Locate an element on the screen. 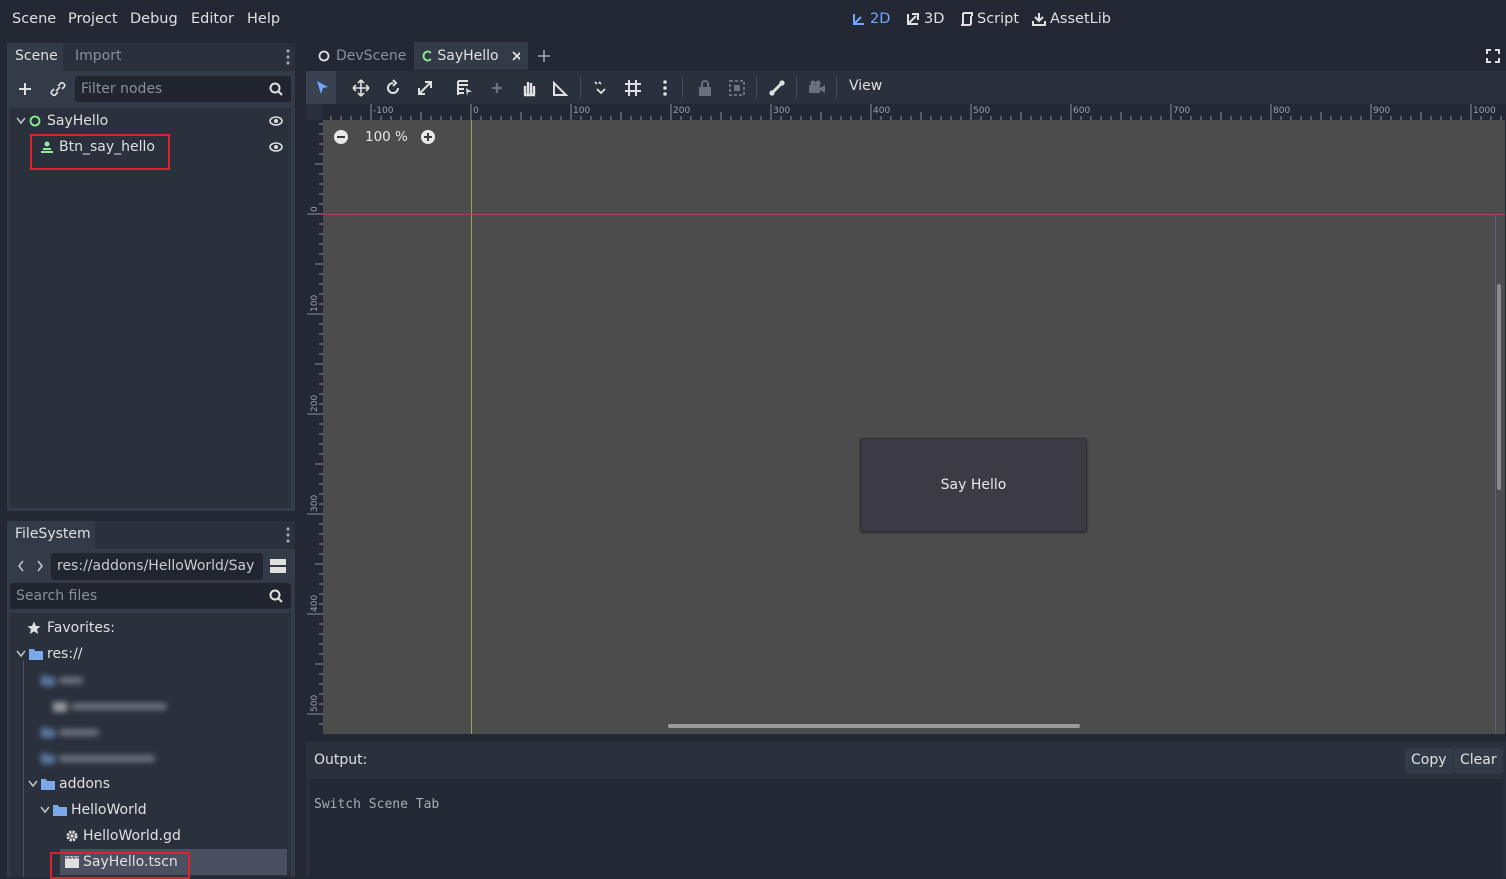  select-tool-icon is located at coordinates (323, 88).